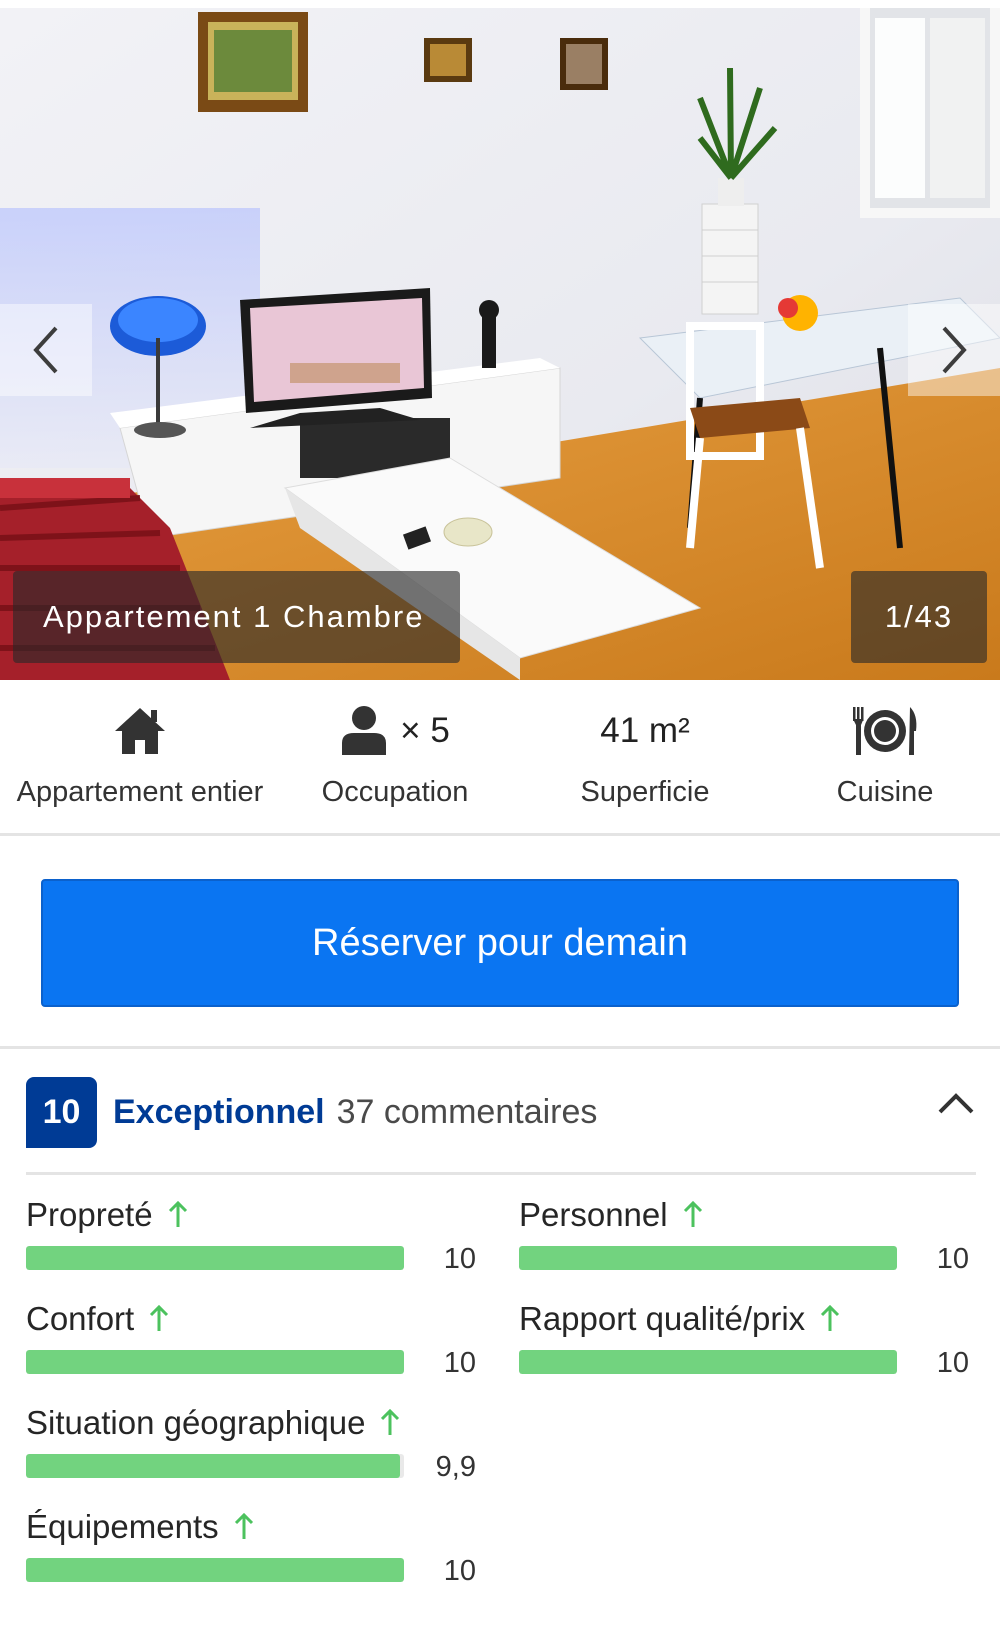 This screenshot has height=1631, width=1000. I want to click on review-score-word: Exceptionnel, so click(219, 1111).